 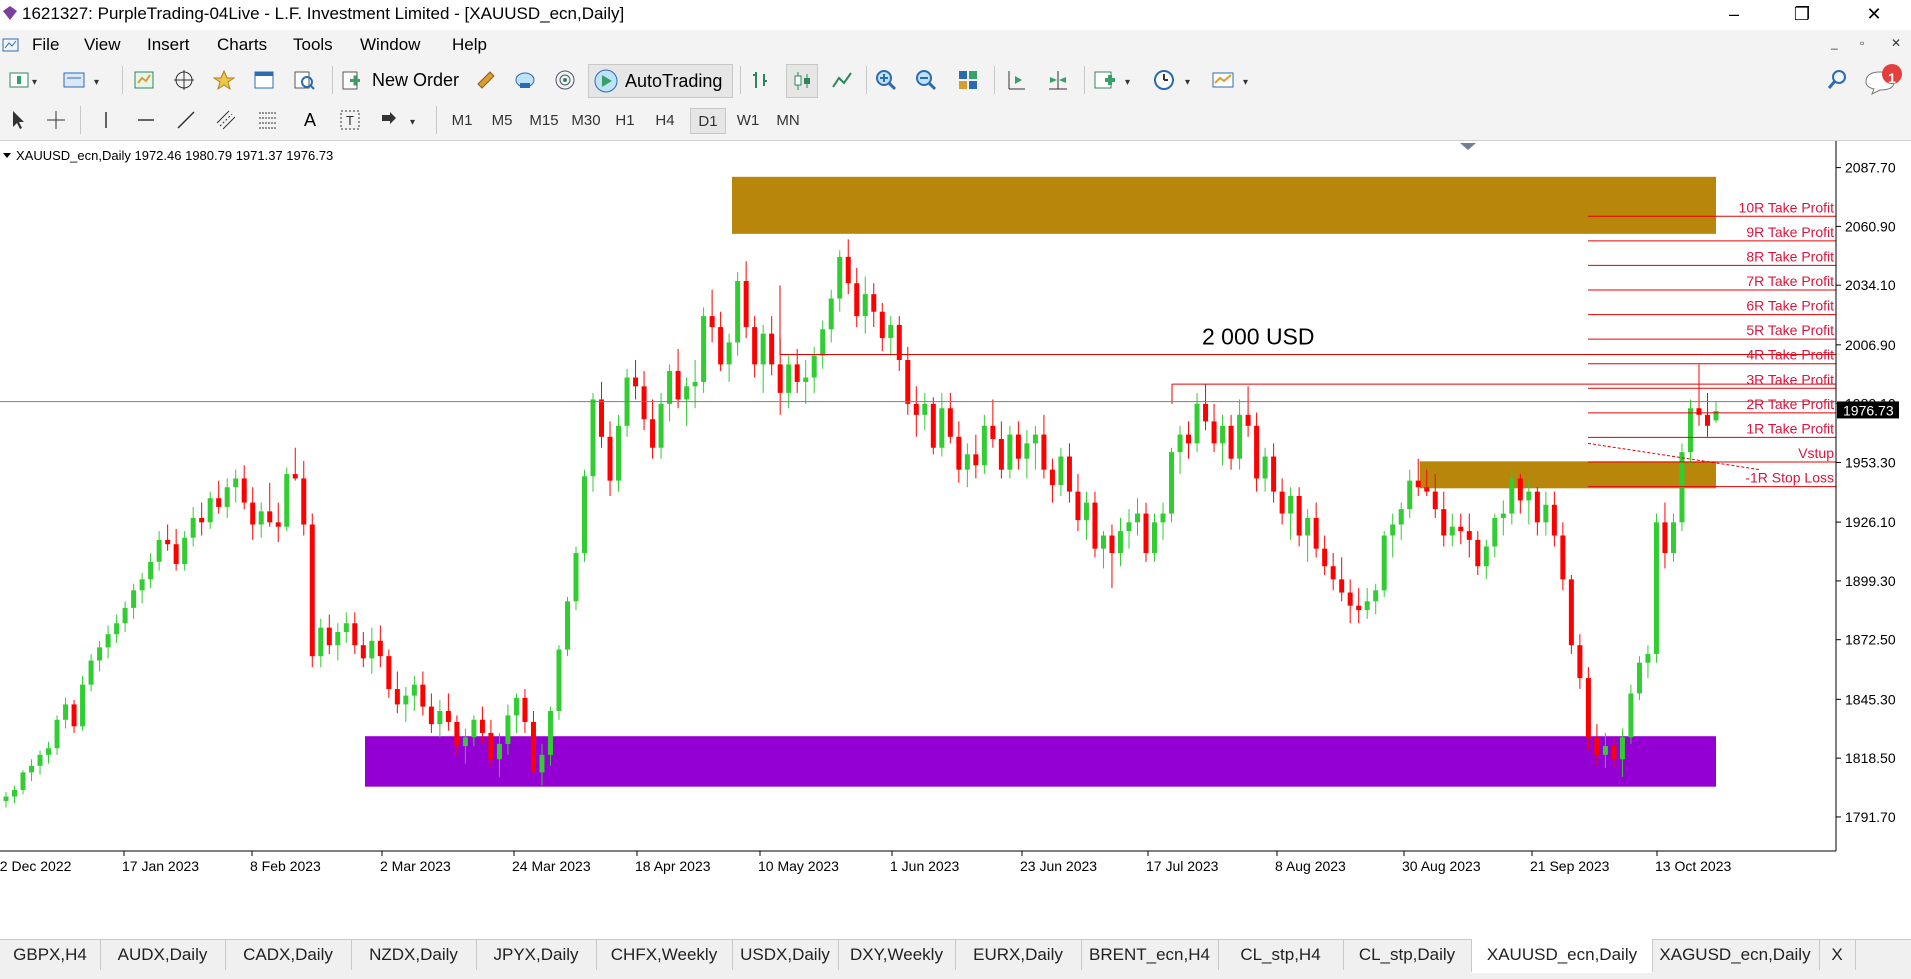 I want to click on timeframe-mn: MN, so click(x=788, y=120).